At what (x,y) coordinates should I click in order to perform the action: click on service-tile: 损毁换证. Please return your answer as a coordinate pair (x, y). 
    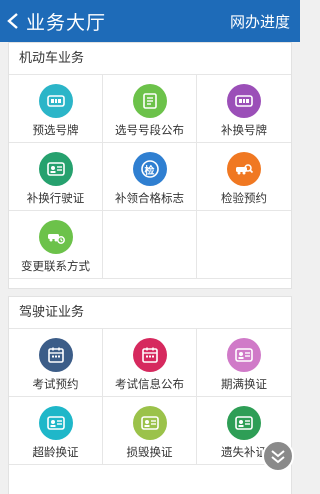
    Looking at the image, I should click on (150, 431).